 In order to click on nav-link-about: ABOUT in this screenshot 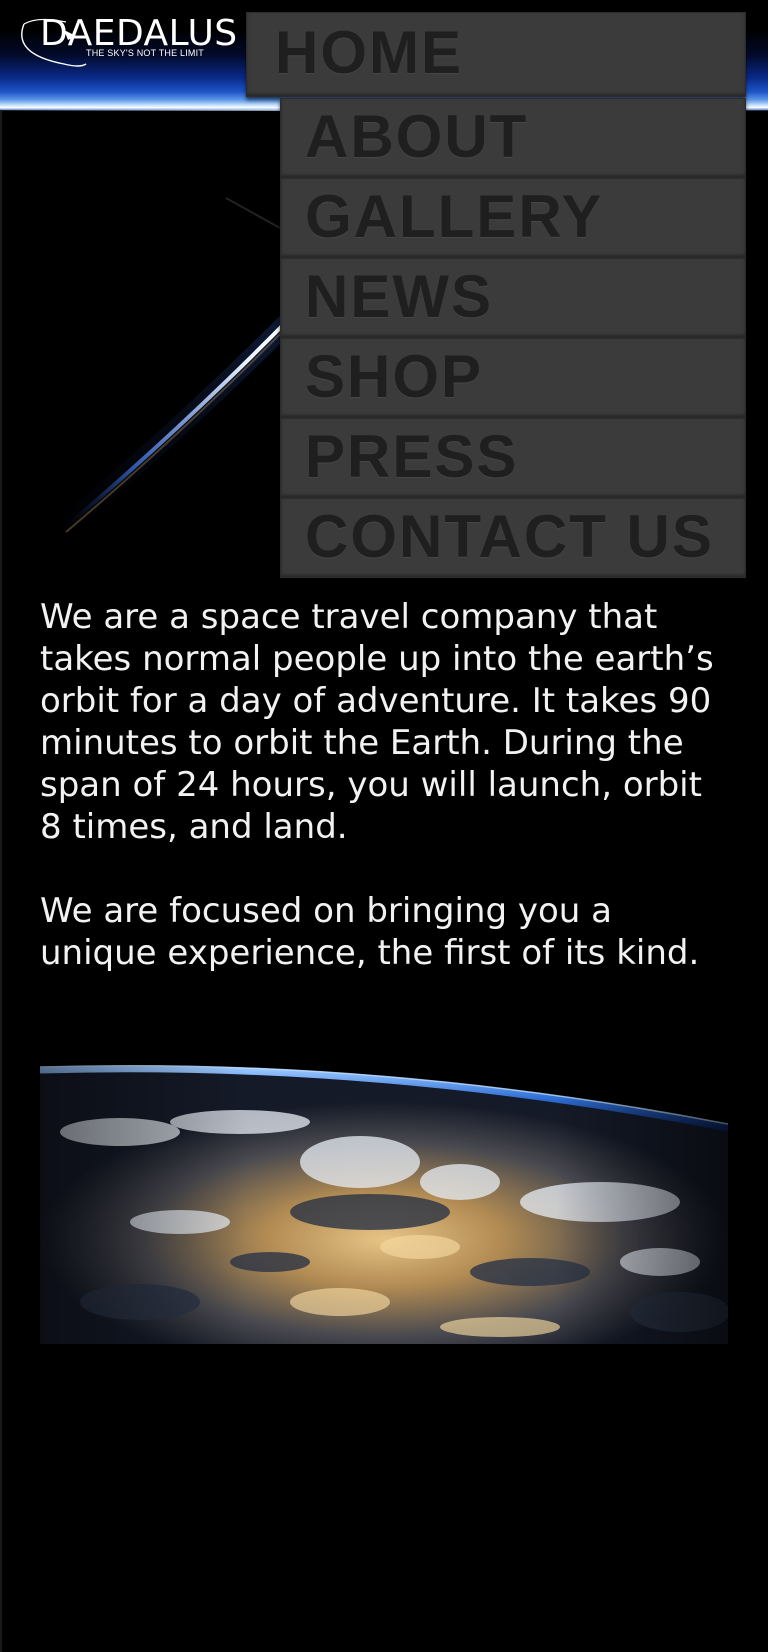, I will do `click(513, 137)`.